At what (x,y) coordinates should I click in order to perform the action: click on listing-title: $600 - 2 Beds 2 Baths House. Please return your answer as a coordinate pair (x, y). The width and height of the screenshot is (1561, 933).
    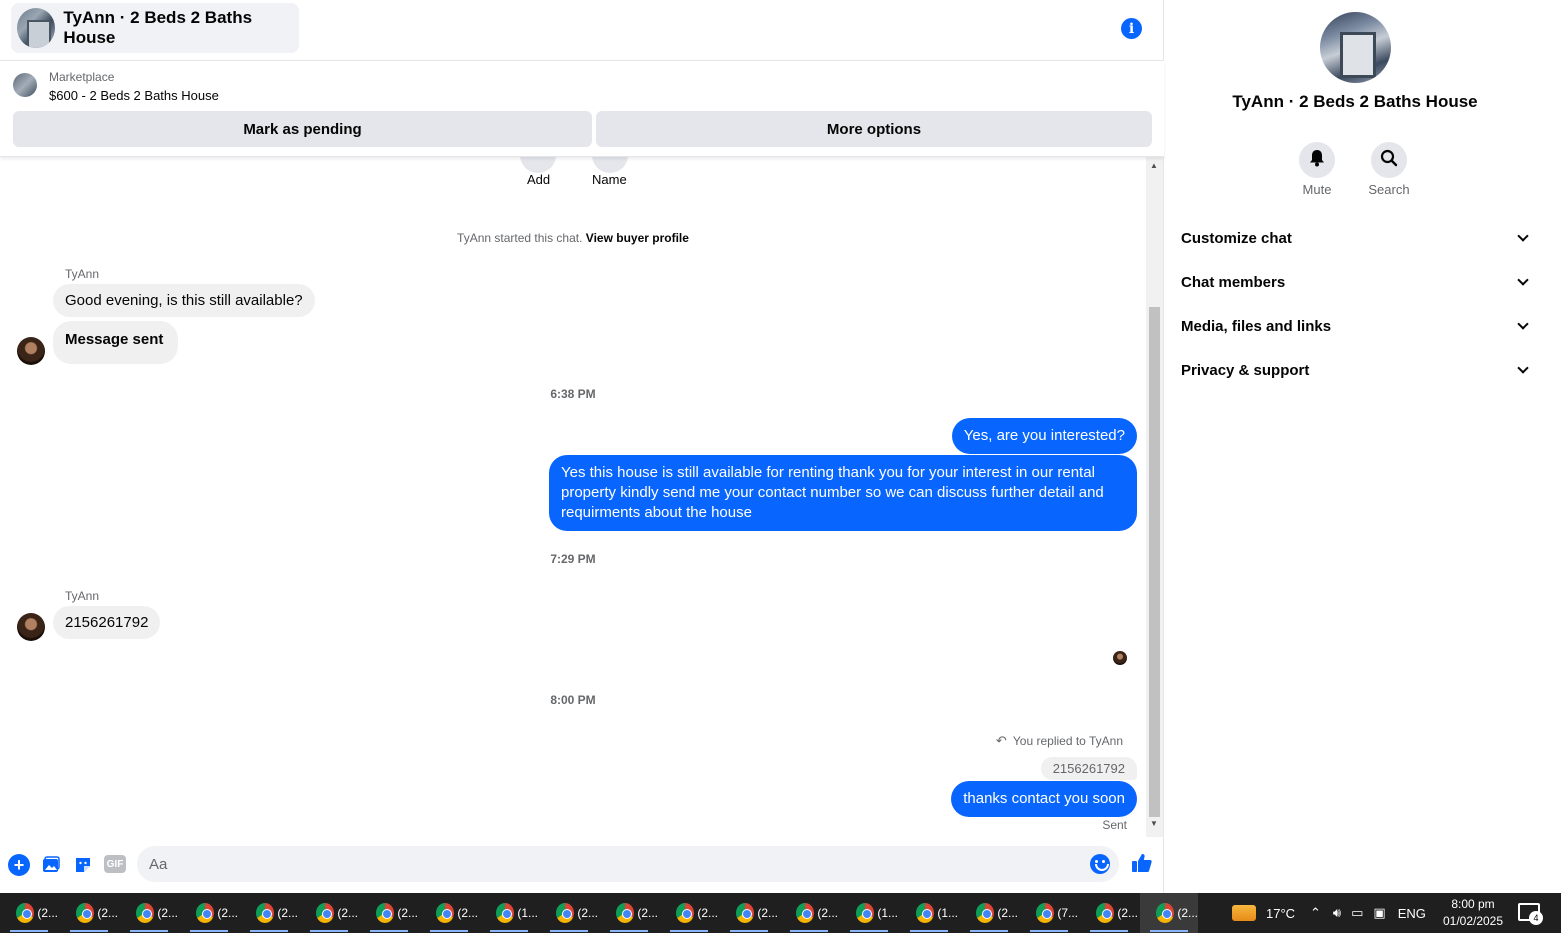
    Looking at the image, I should click on (134, 95).